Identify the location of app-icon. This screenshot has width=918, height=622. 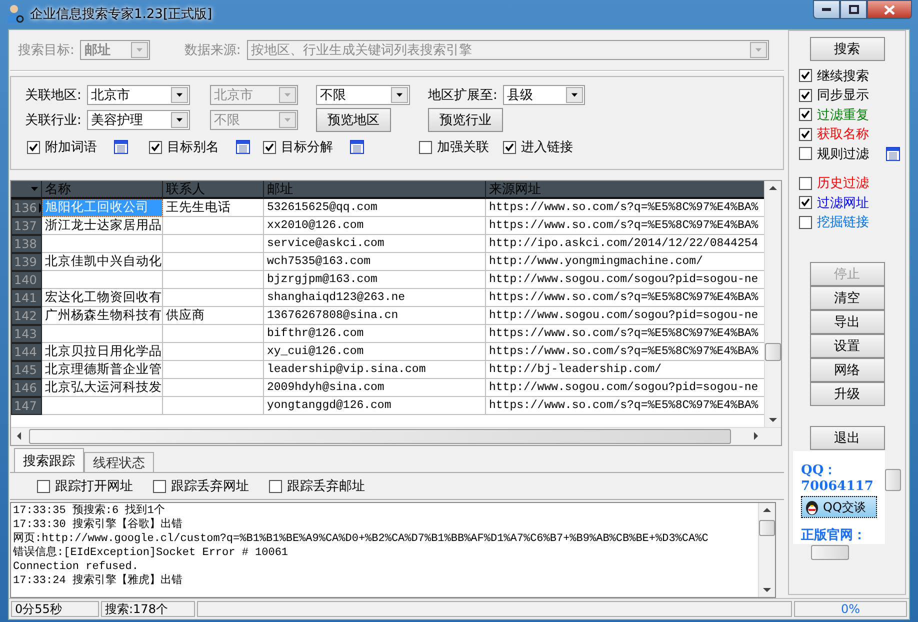
(15, 14).